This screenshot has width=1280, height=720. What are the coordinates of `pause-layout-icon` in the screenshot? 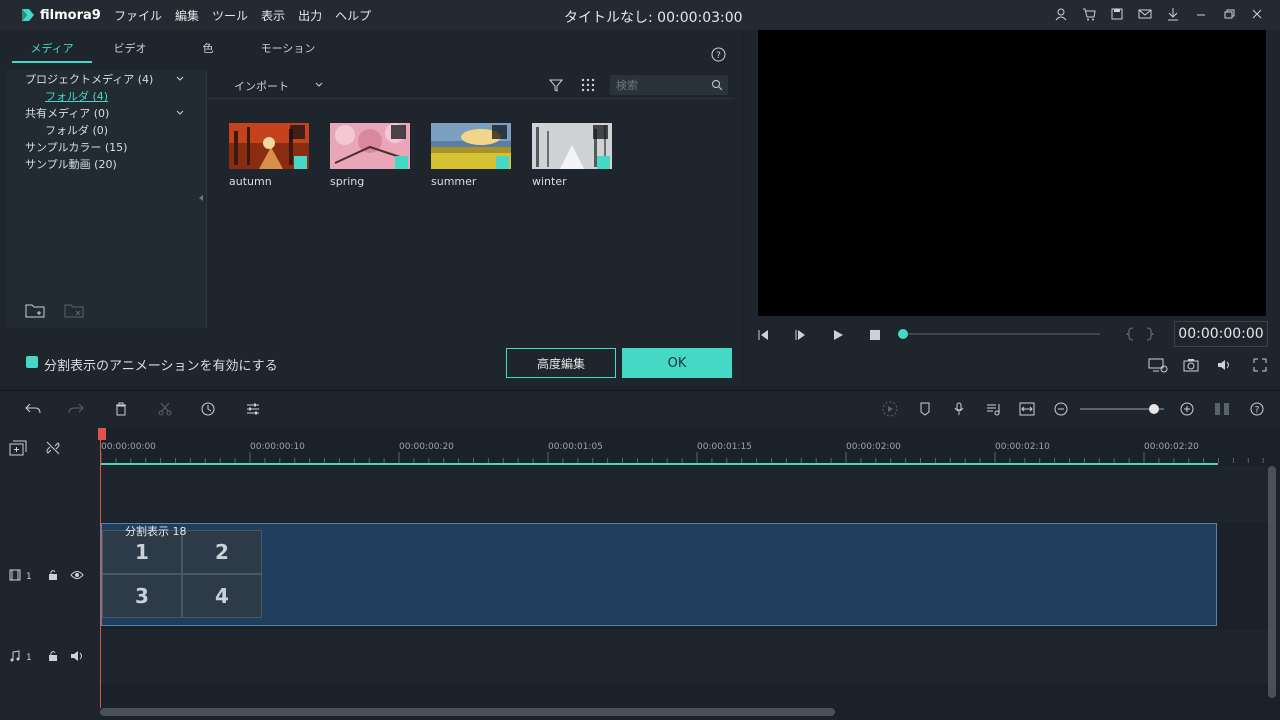 It's located at (1222, 409).